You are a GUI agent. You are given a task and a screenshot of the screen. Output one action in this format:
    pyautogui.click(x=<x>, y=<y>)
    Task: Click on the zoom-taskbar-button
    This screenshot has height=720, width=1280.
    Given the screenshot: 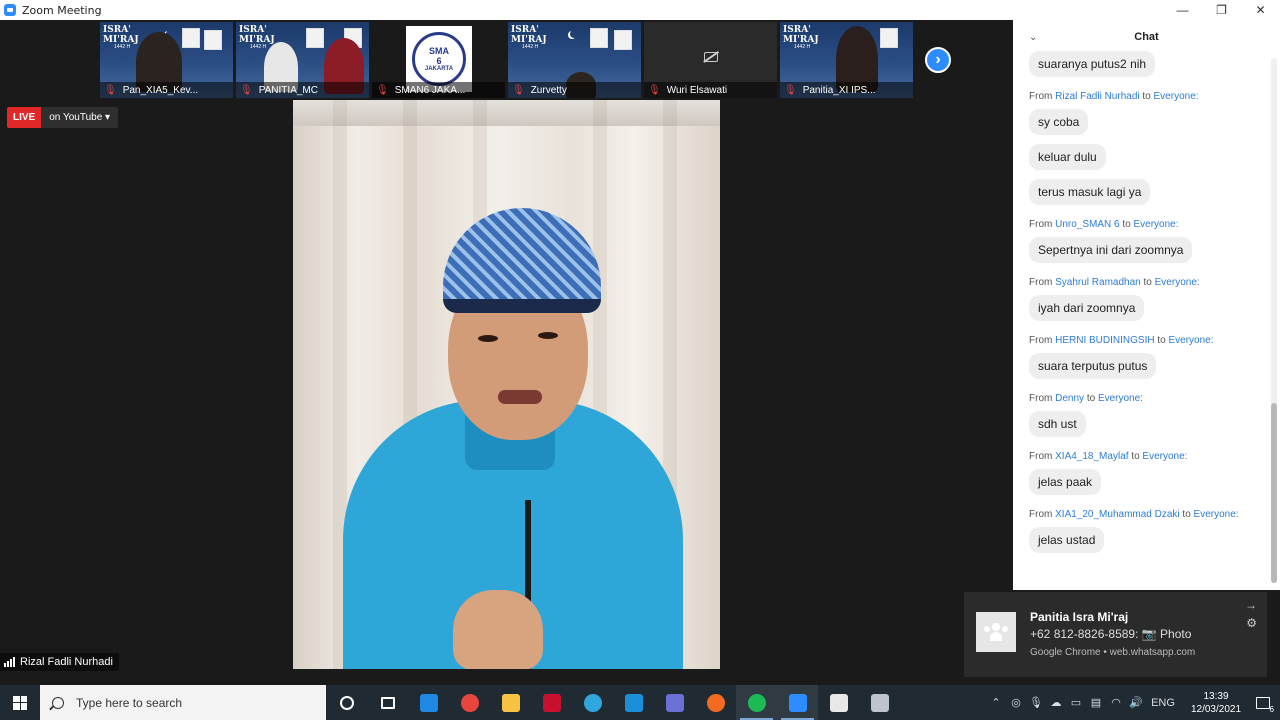 What is the action you would take?
    pyautogui.click(x=797, y=702)
    